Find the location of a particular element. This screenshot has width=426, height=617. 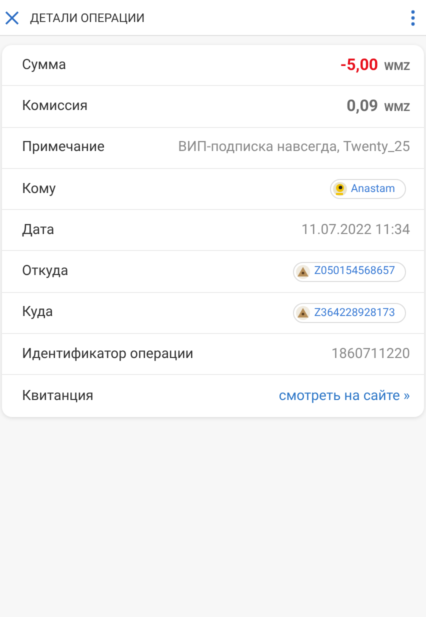

field-label: Комиссия is located at coordinates (55, 106).